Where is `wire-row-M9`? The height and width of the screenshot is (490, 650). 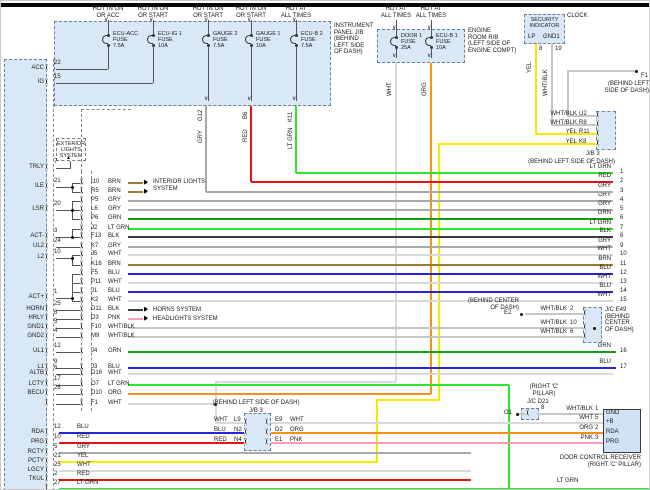
wire-row-M9 is located at coordinates (355, 337).